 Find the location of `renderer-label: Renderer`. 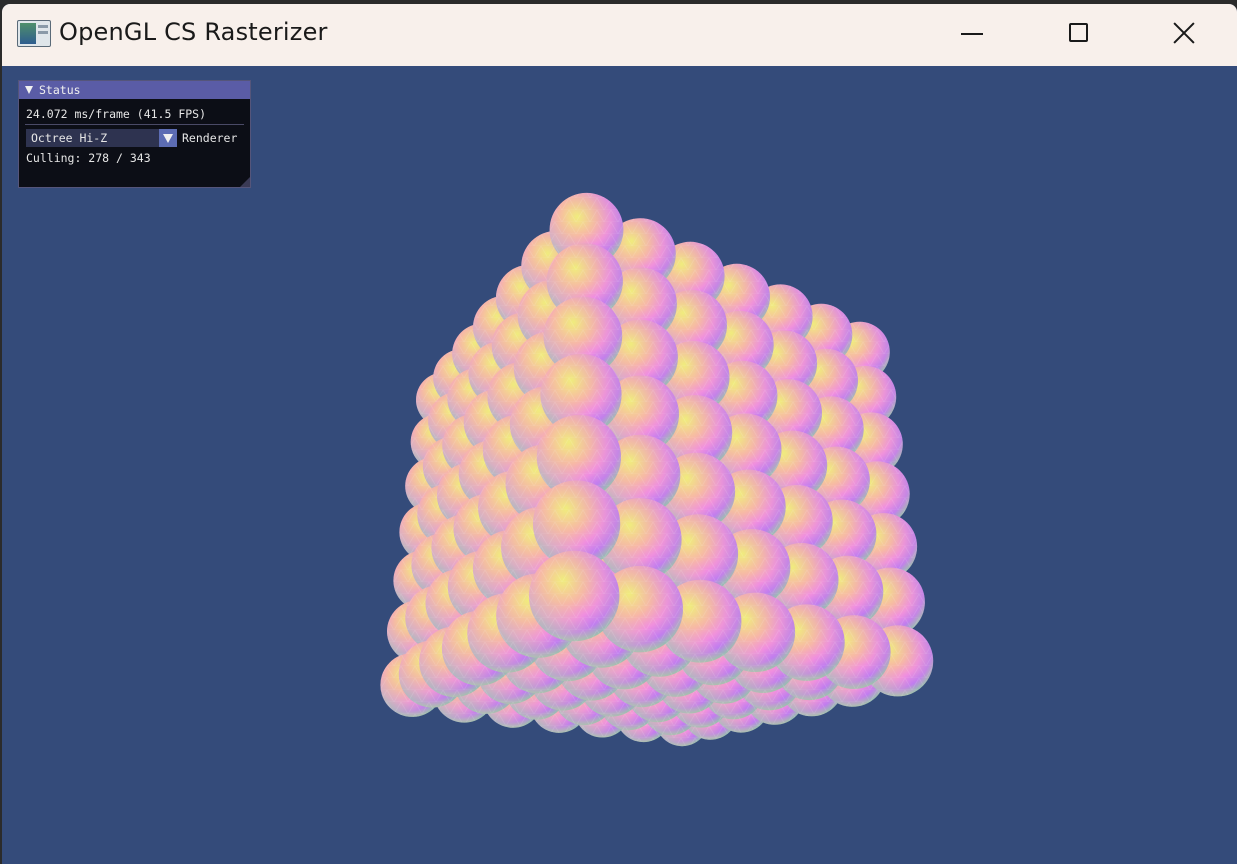

renderer-label: Renderer is located at coordinates (210, 138).